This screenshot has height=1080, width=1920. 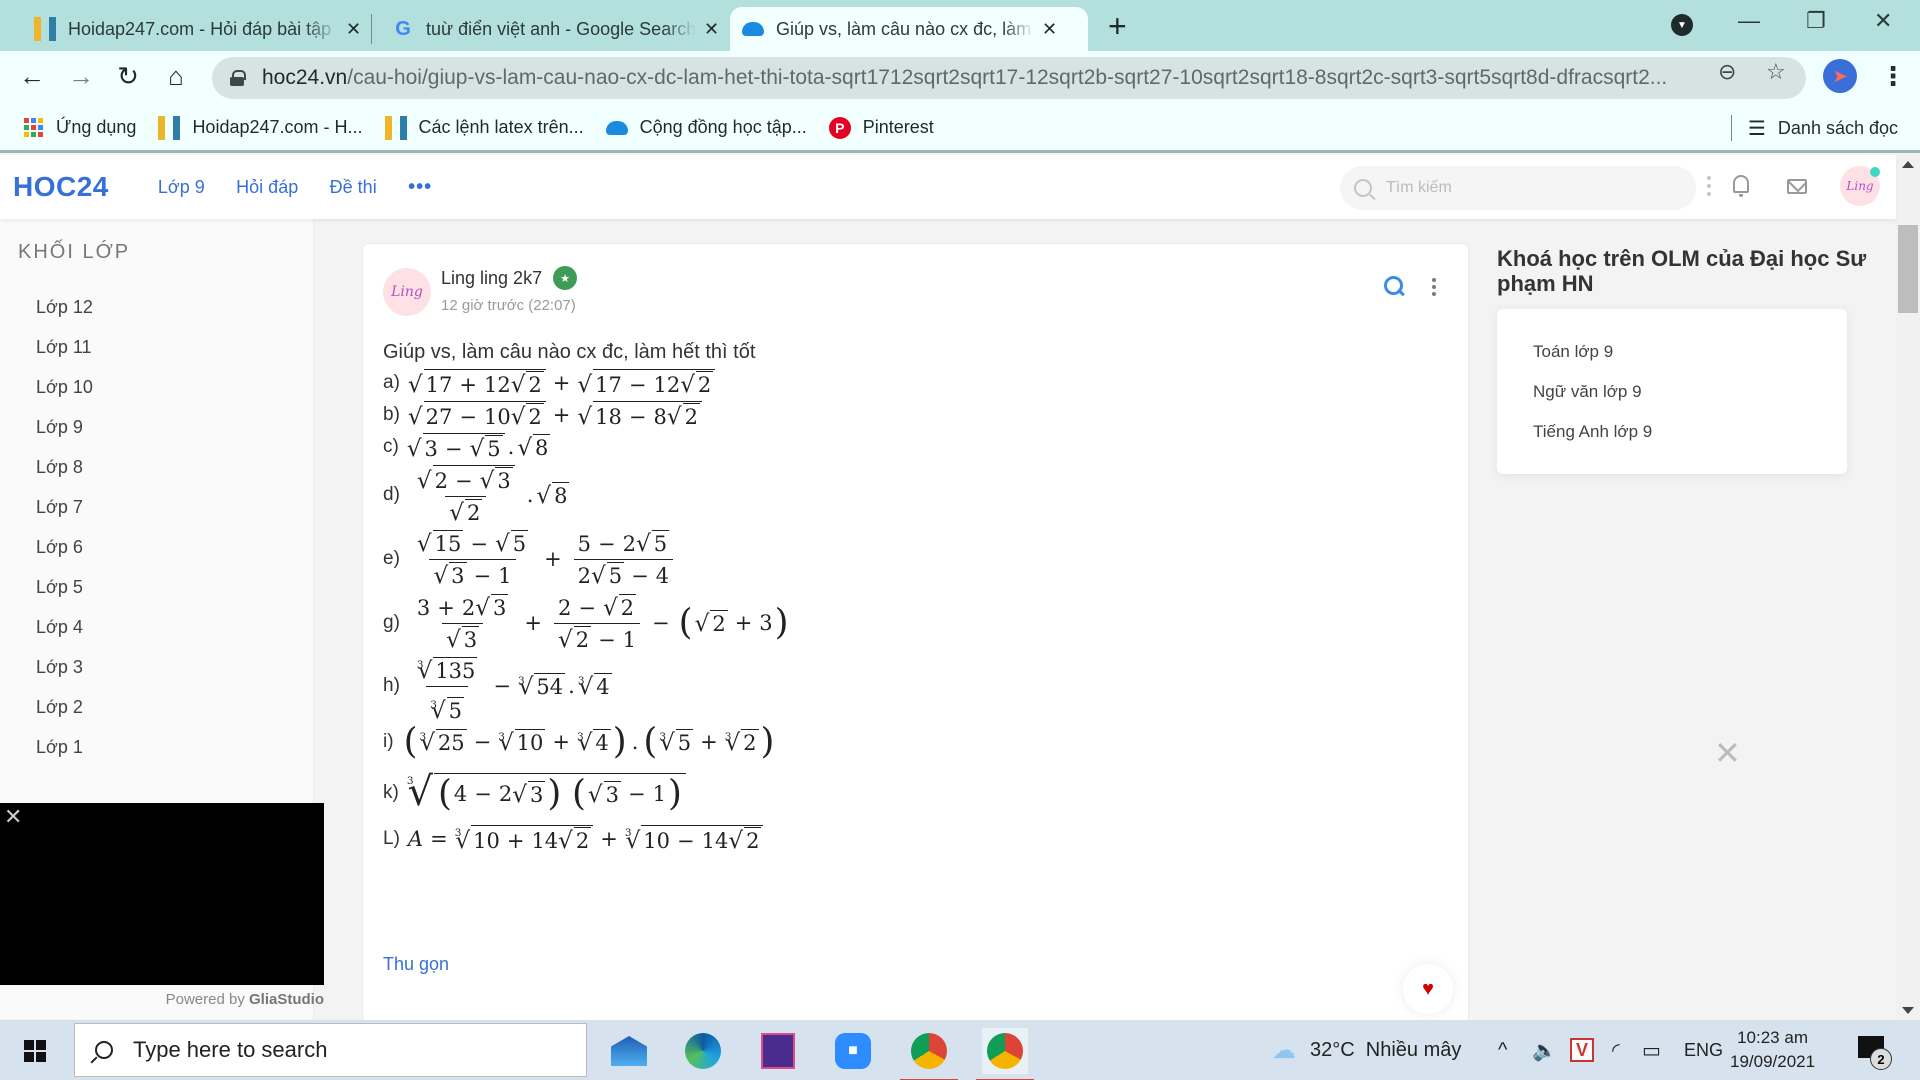 I want to click on sidebar-item-lop-7: Lớp 7, so click(x=64, y=507).